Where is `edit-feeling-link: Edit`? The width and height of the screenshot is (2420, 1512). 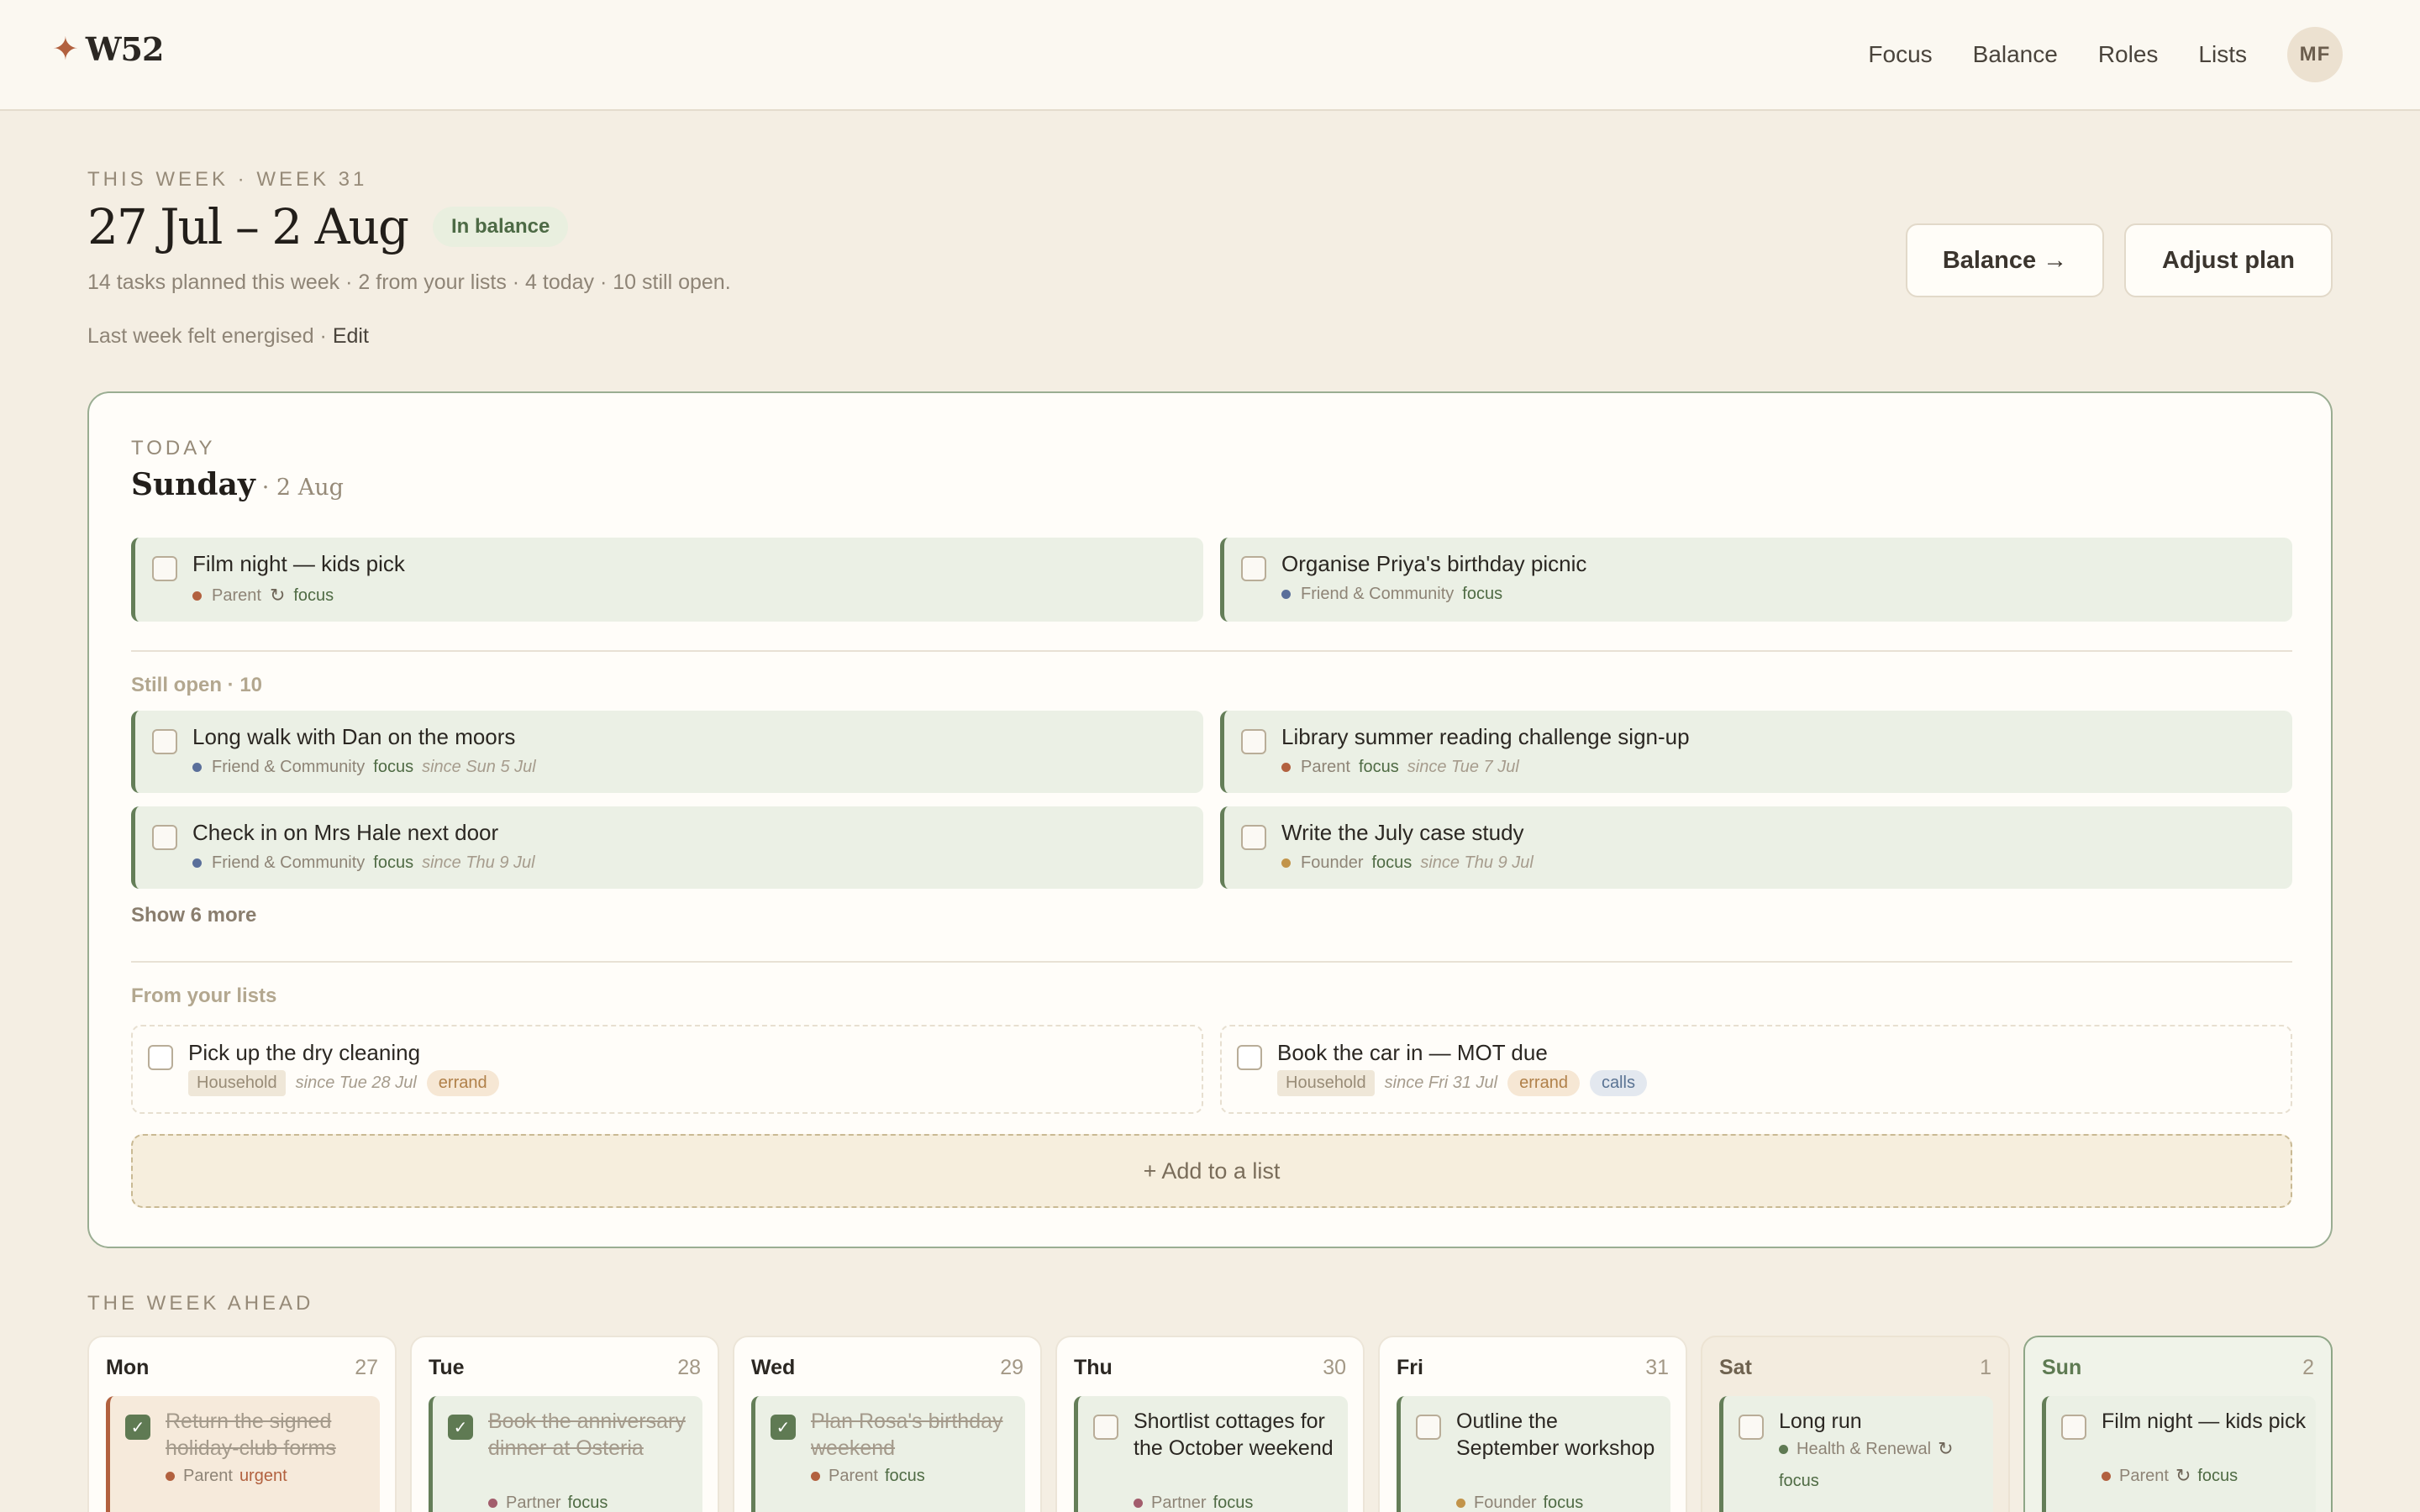 edit-feeling-link: Edit is located at coordinates (351, 336).